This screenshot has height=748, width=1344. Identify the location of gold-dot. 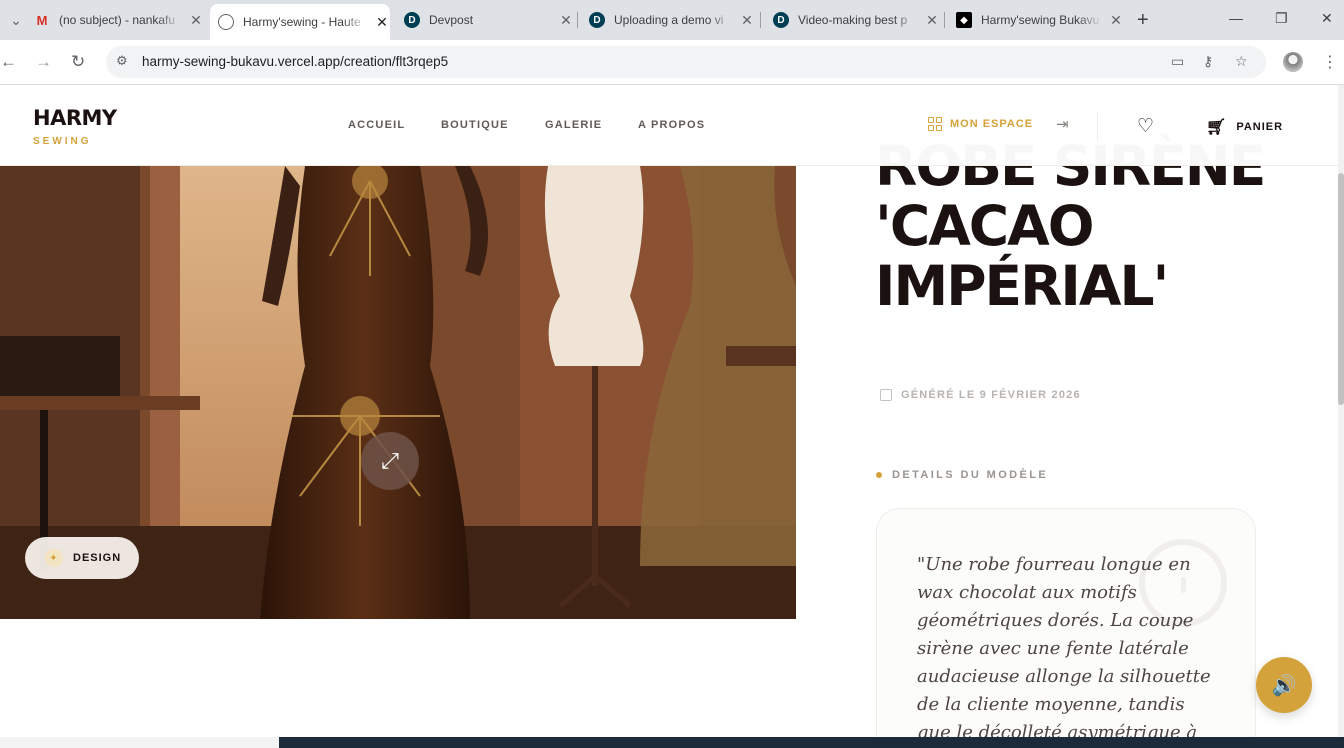
(879, 475).